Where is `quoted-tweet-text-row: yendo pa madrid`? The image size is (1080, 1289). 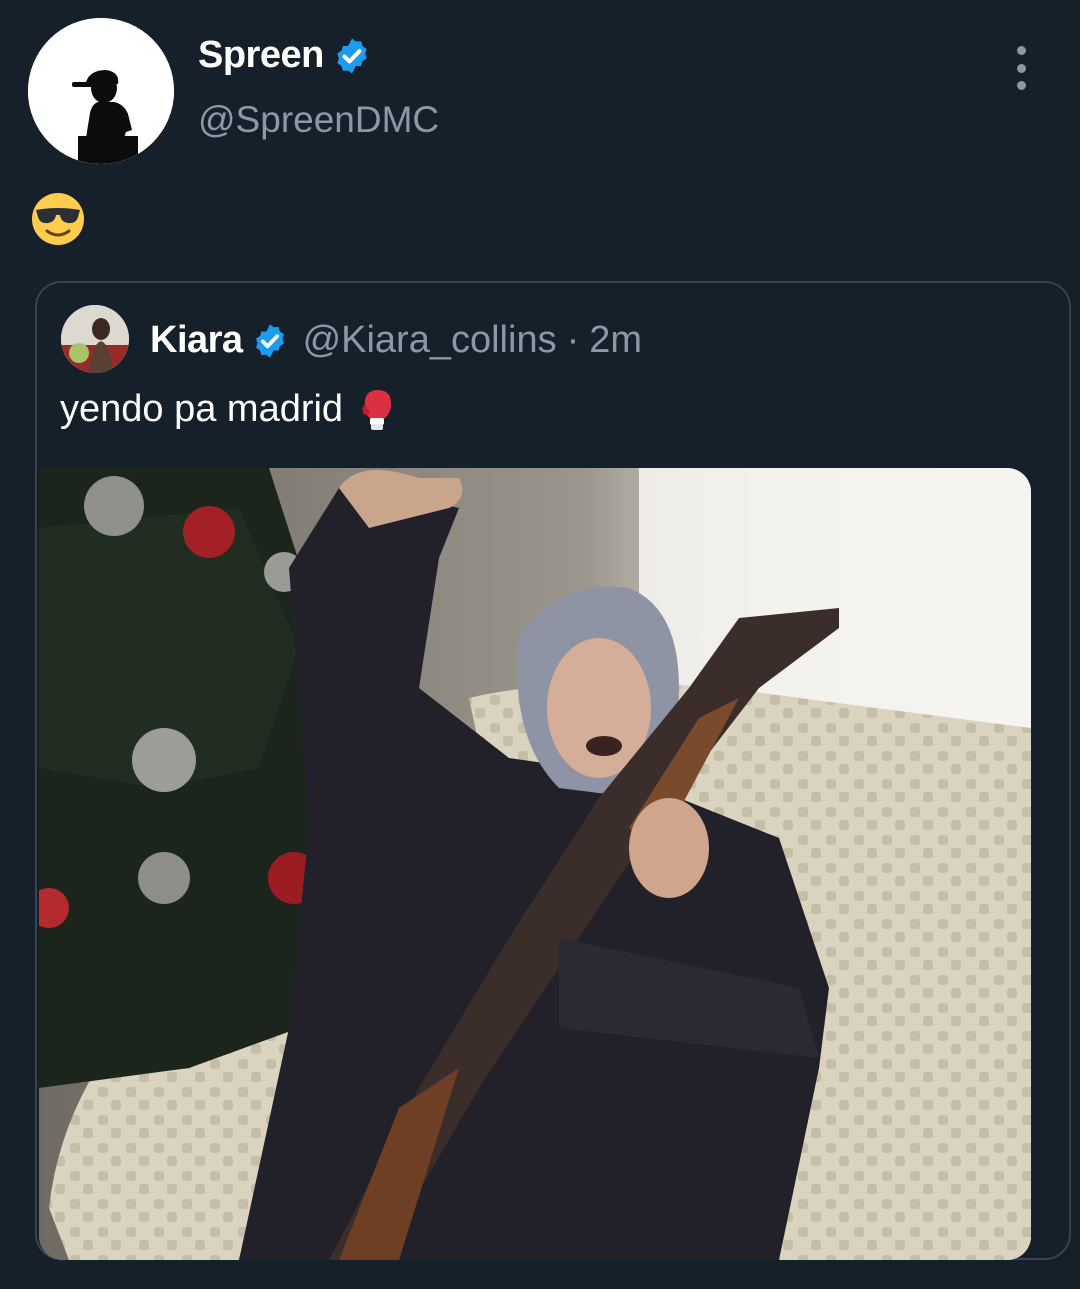
quoted-tweet-text-row: yendo pa madrid is located at coordinates (228, 409).